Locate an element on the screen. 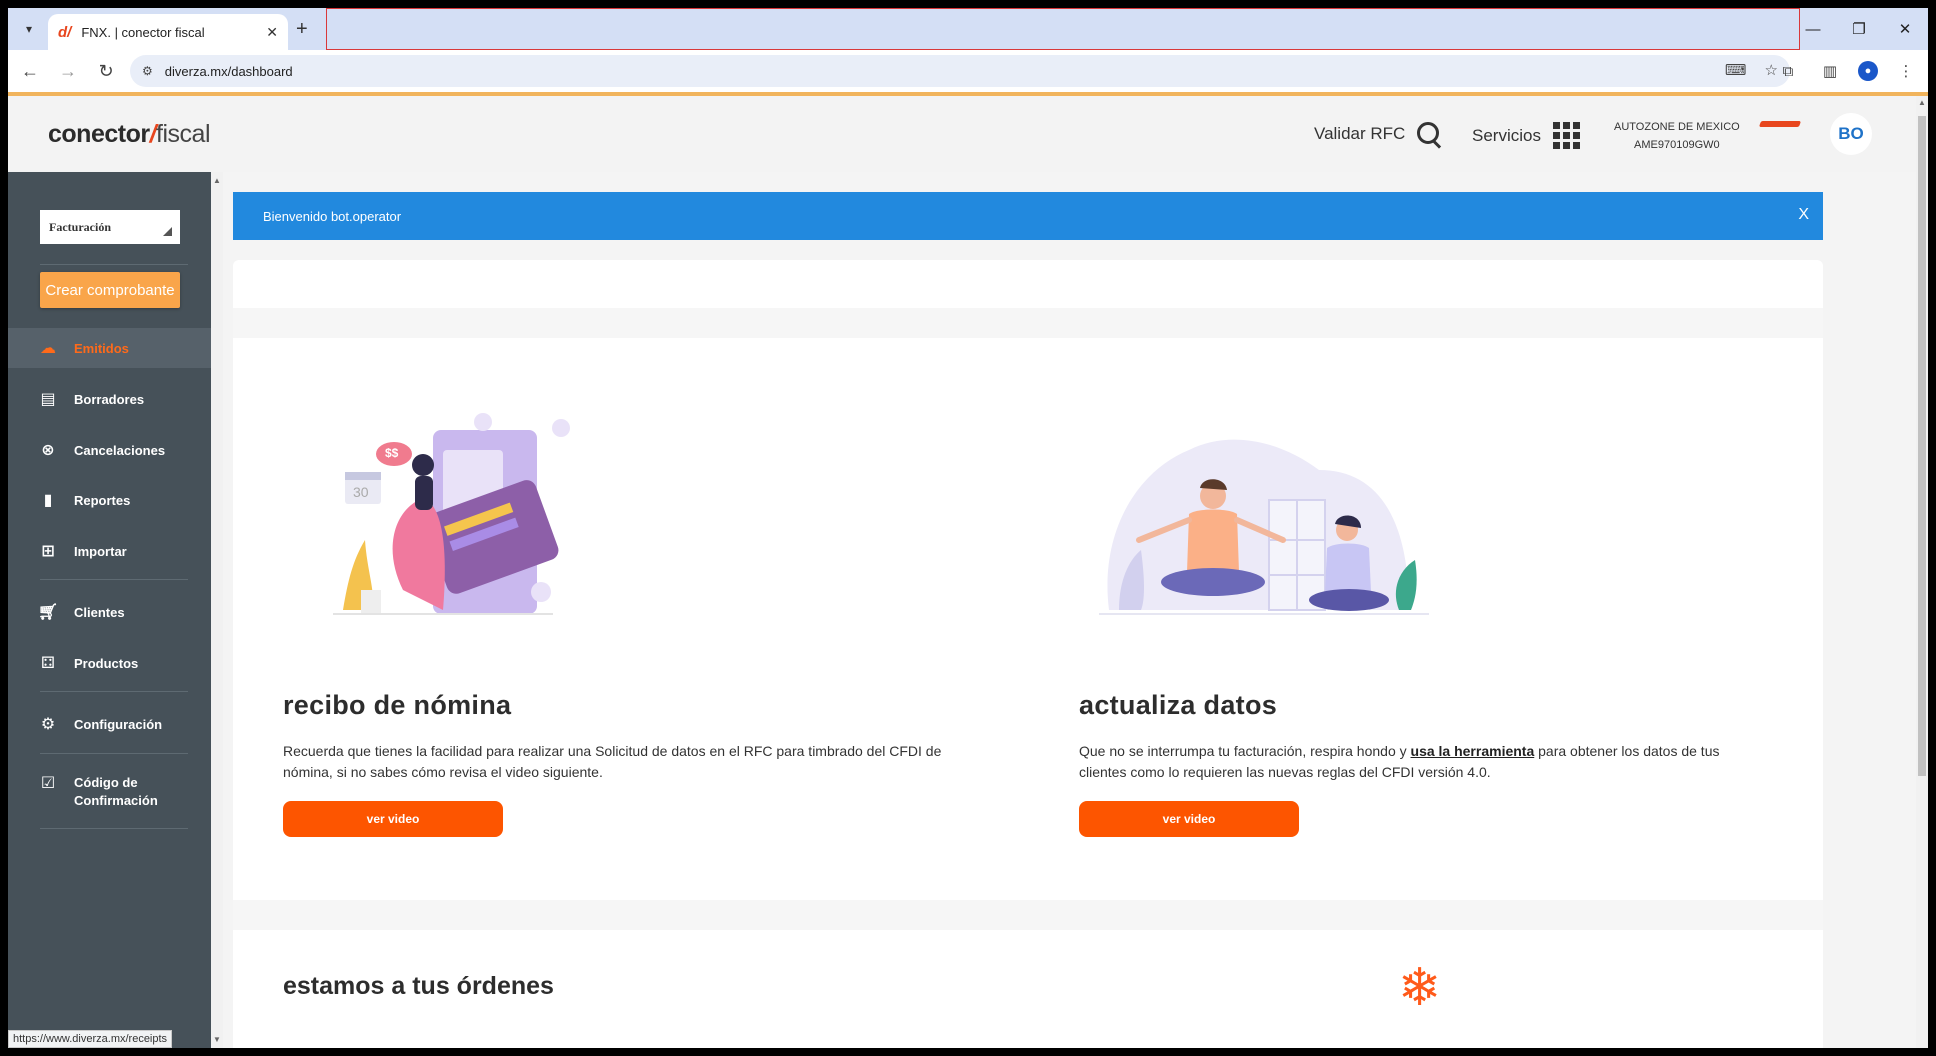 This screenshot has width=1936, height=1056. sidebar-item-label: Borradores is located at coordinates (109, 399).